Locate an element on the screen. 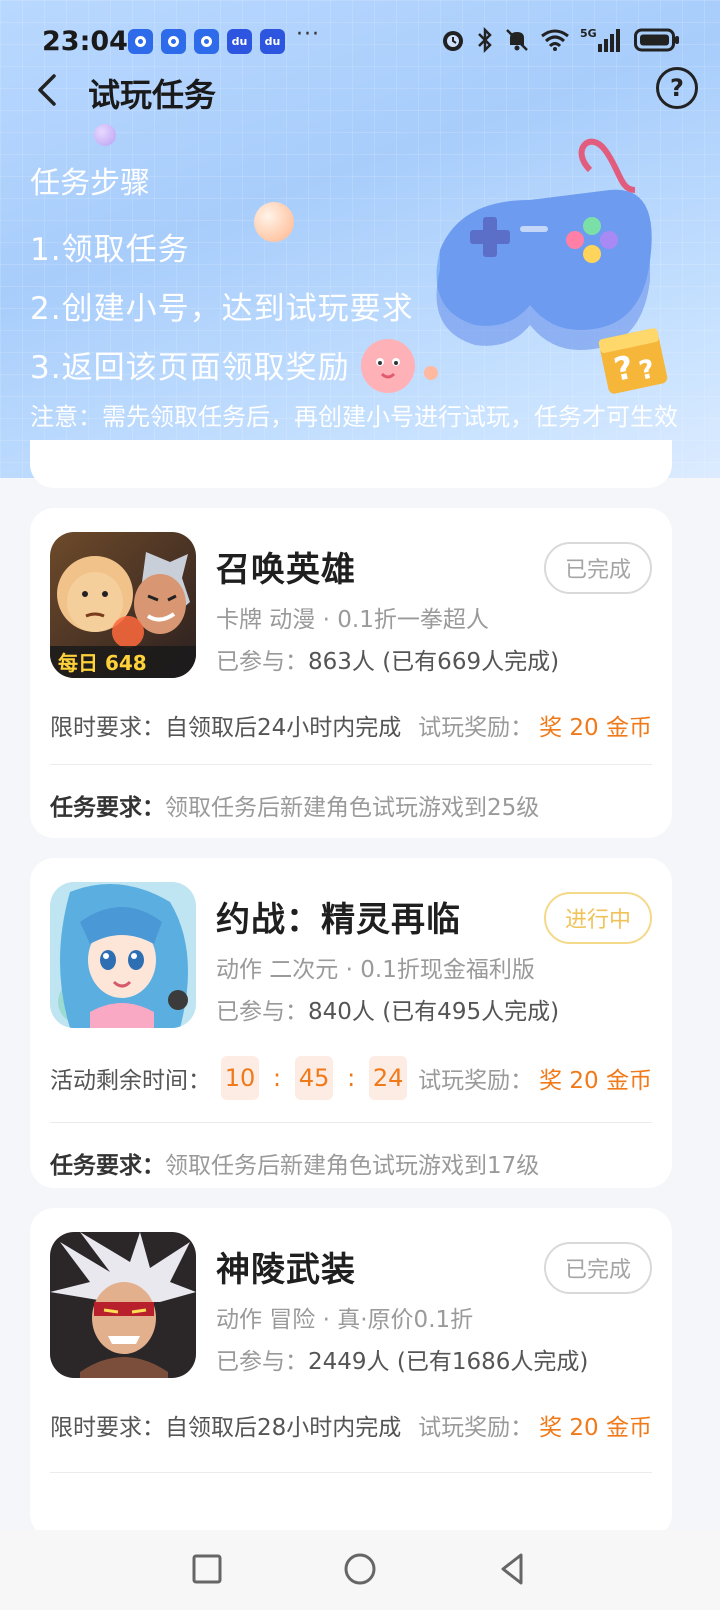  step-item: 1.领取任务 is located at coordinates (110, 250).